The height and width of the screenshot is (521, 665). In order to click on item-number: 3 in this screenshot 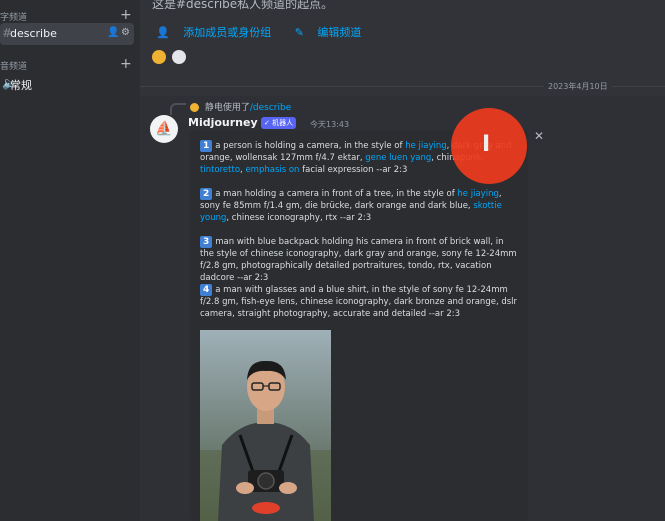, I will do `click(206, 242)`.